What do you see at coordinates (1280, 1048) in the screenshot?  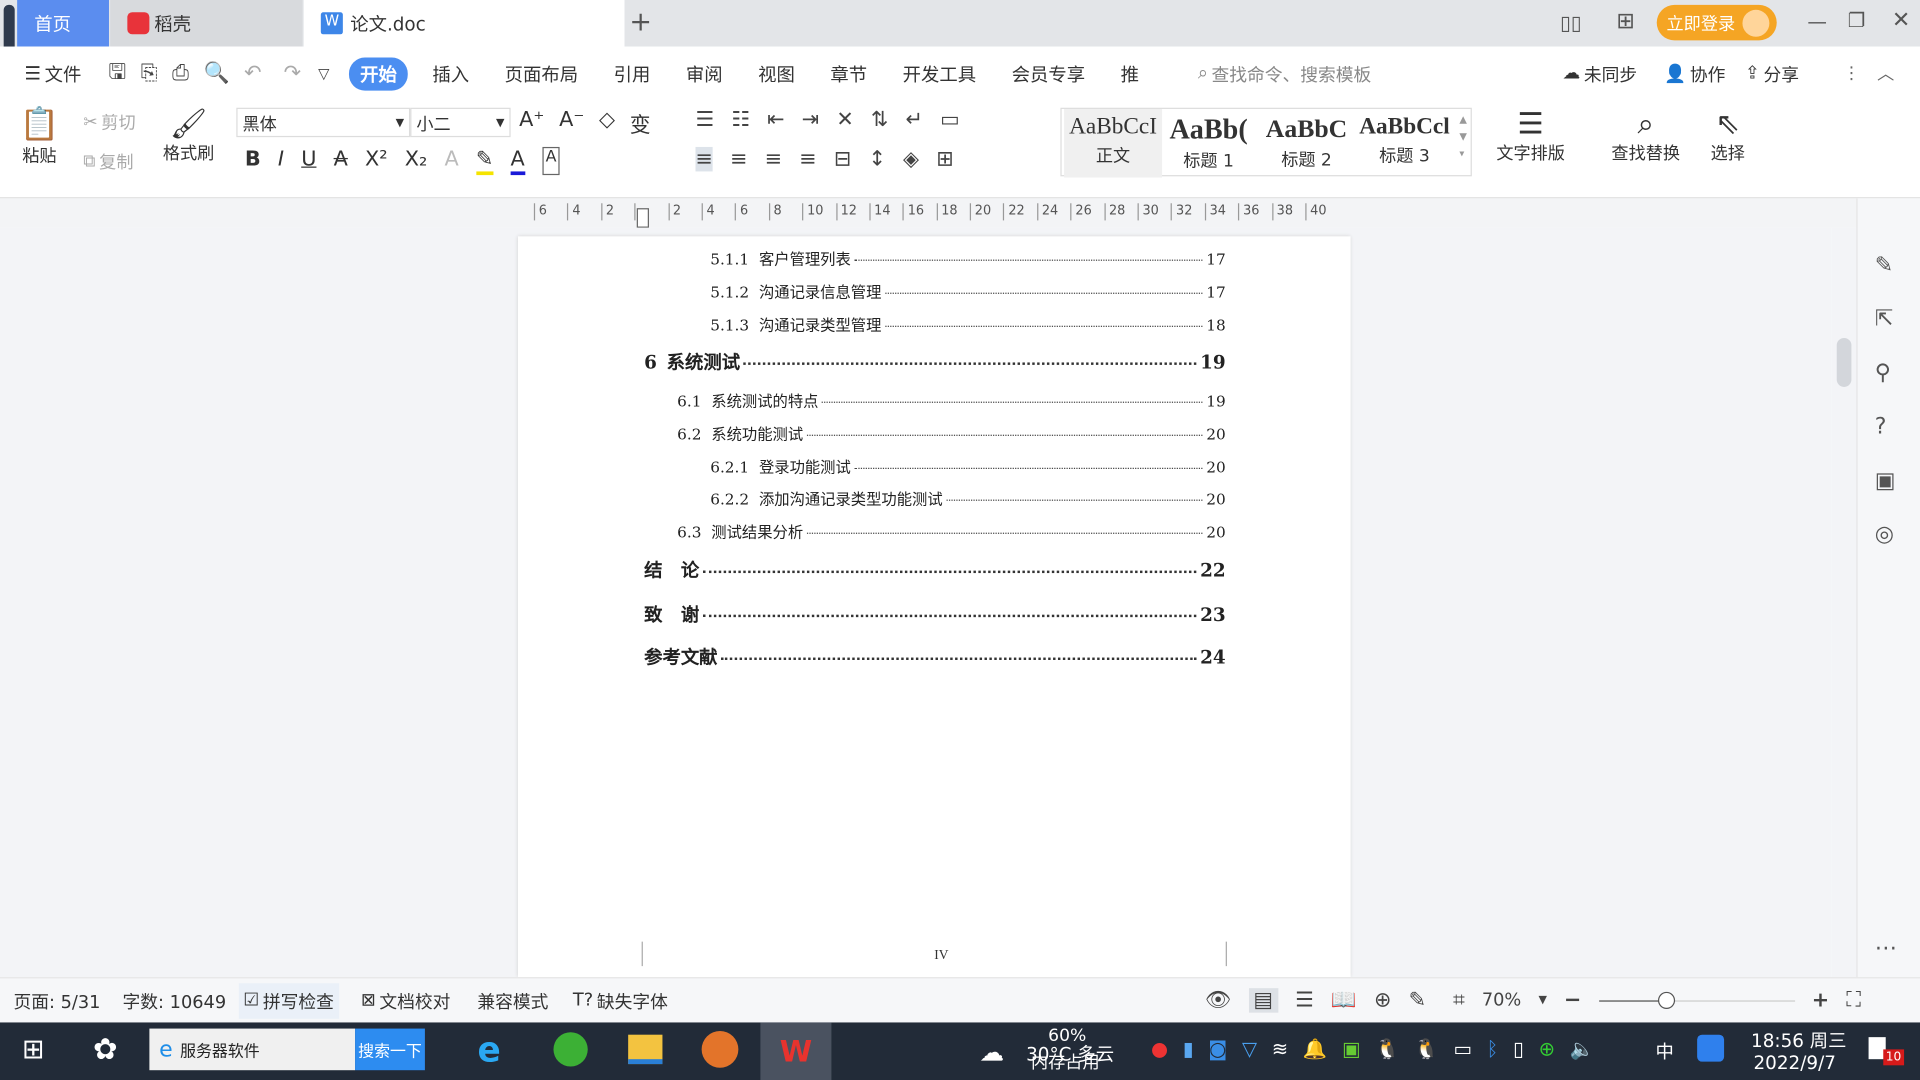 I see `wifi-icon: ≋` at bounding box center [1280, 1048].